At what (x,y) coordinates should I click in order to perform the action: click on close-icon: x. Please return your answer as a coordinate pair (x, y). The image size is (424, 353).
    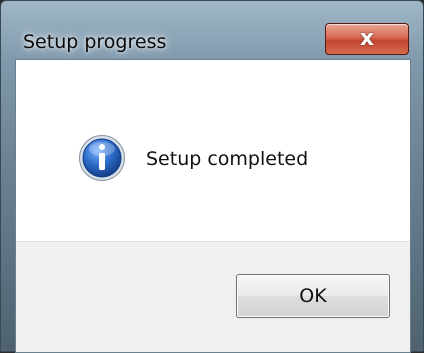
    Looking at the image, I should click on (367, 38).